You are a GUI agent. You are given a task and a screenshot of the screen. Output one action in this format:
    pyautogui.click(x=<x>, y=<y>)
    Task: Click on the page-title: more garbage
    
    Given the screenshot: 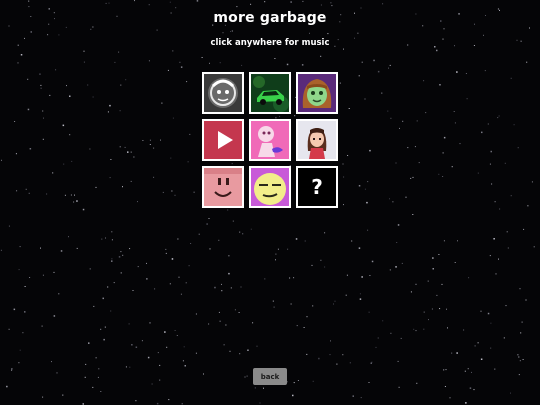 What is the action you would take?
    pyautogui.click(x=270, y=18)
    